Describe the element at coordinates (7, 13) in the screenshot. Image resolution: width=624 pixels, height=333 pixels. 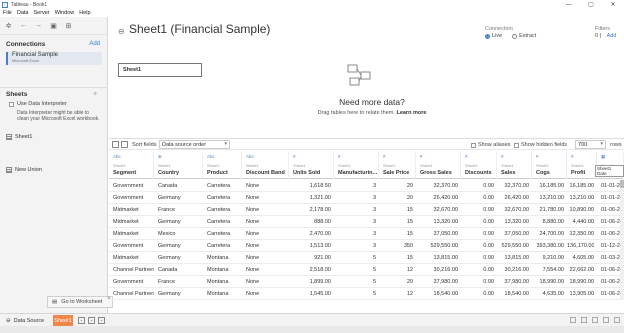
I see `menu-file: File` at that location.